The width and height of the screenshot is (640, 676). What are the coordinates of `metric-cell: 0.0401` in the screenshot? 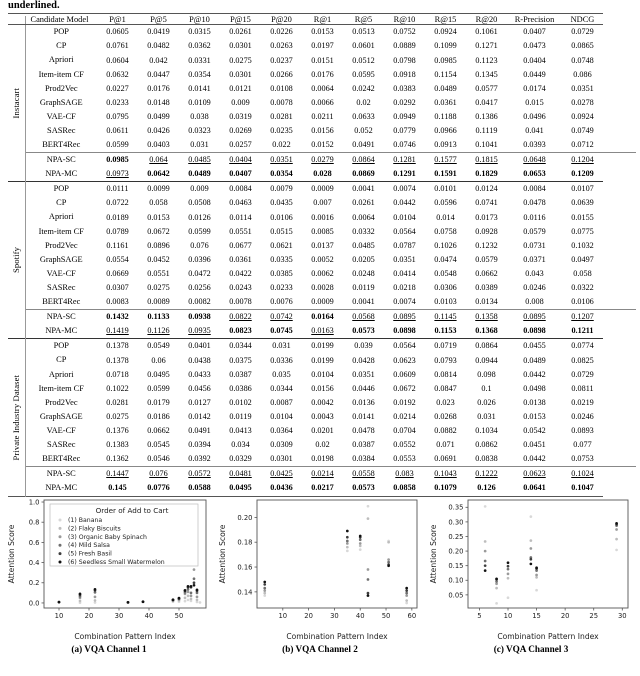 It's located at (199, 346).